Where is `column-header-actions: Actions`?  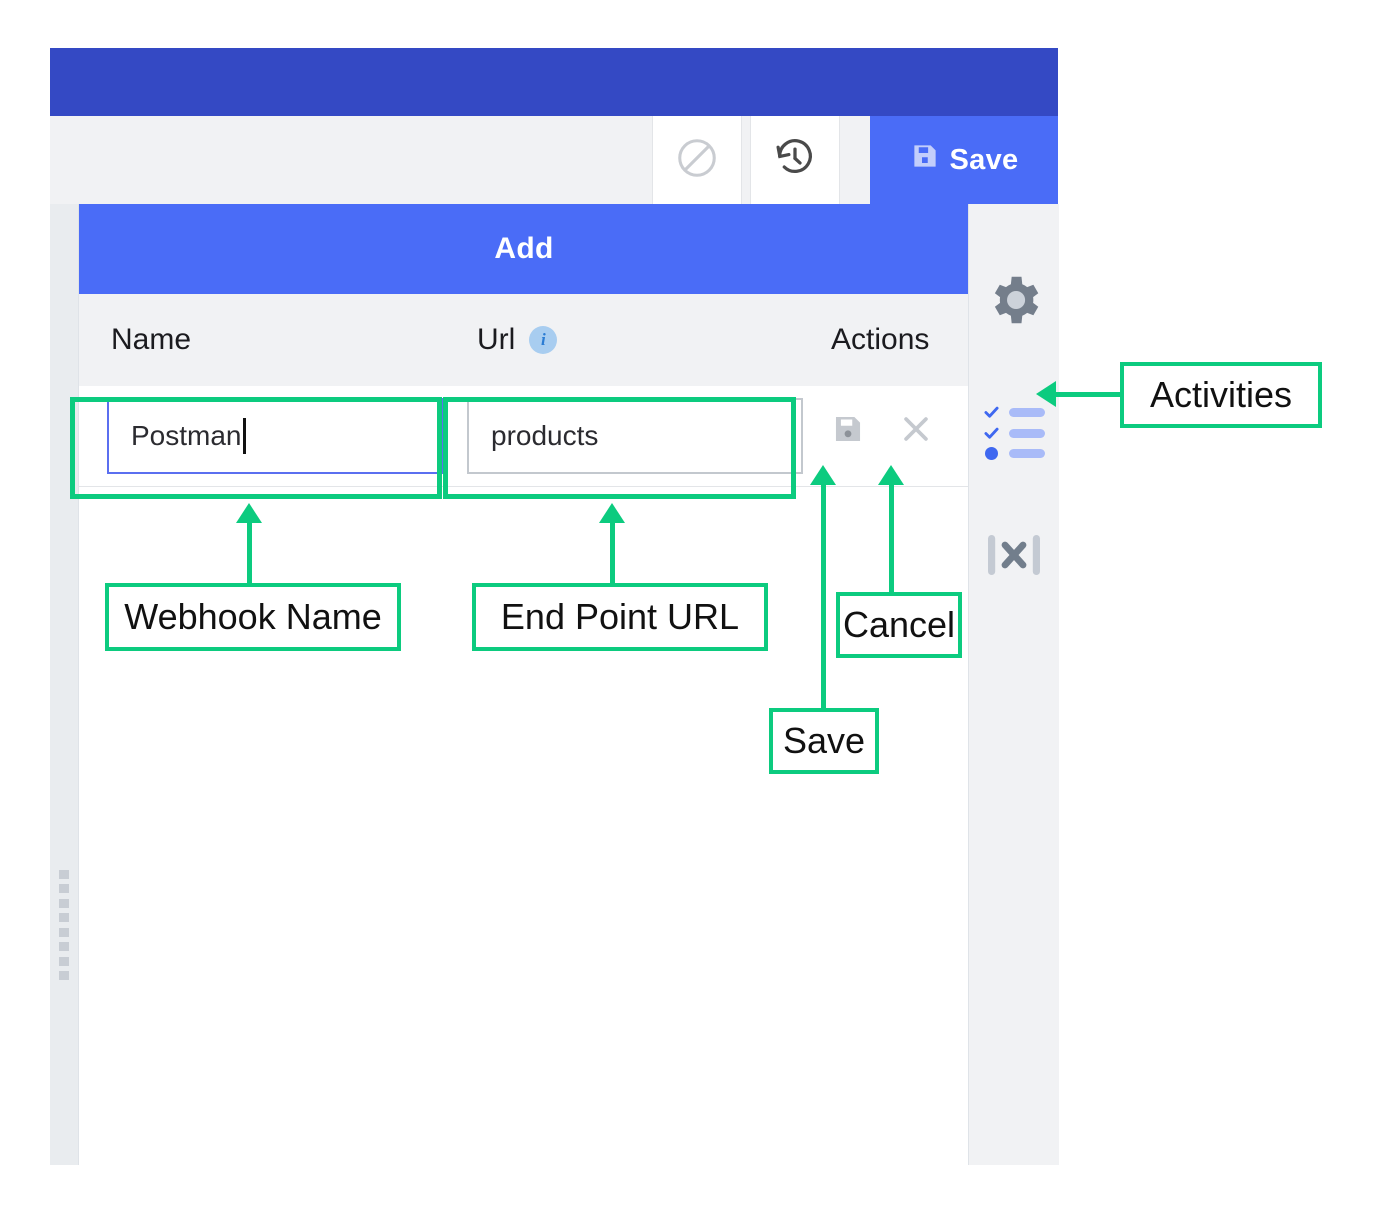
column-header-actions: Actions is located at coordinates (880, 340).